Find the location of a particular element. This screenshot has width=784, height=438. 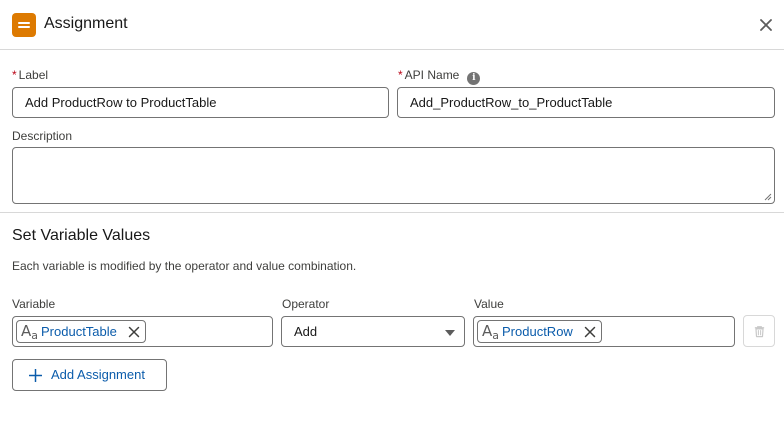

operator-selected-value: Add is located at coordinates (306, 331).